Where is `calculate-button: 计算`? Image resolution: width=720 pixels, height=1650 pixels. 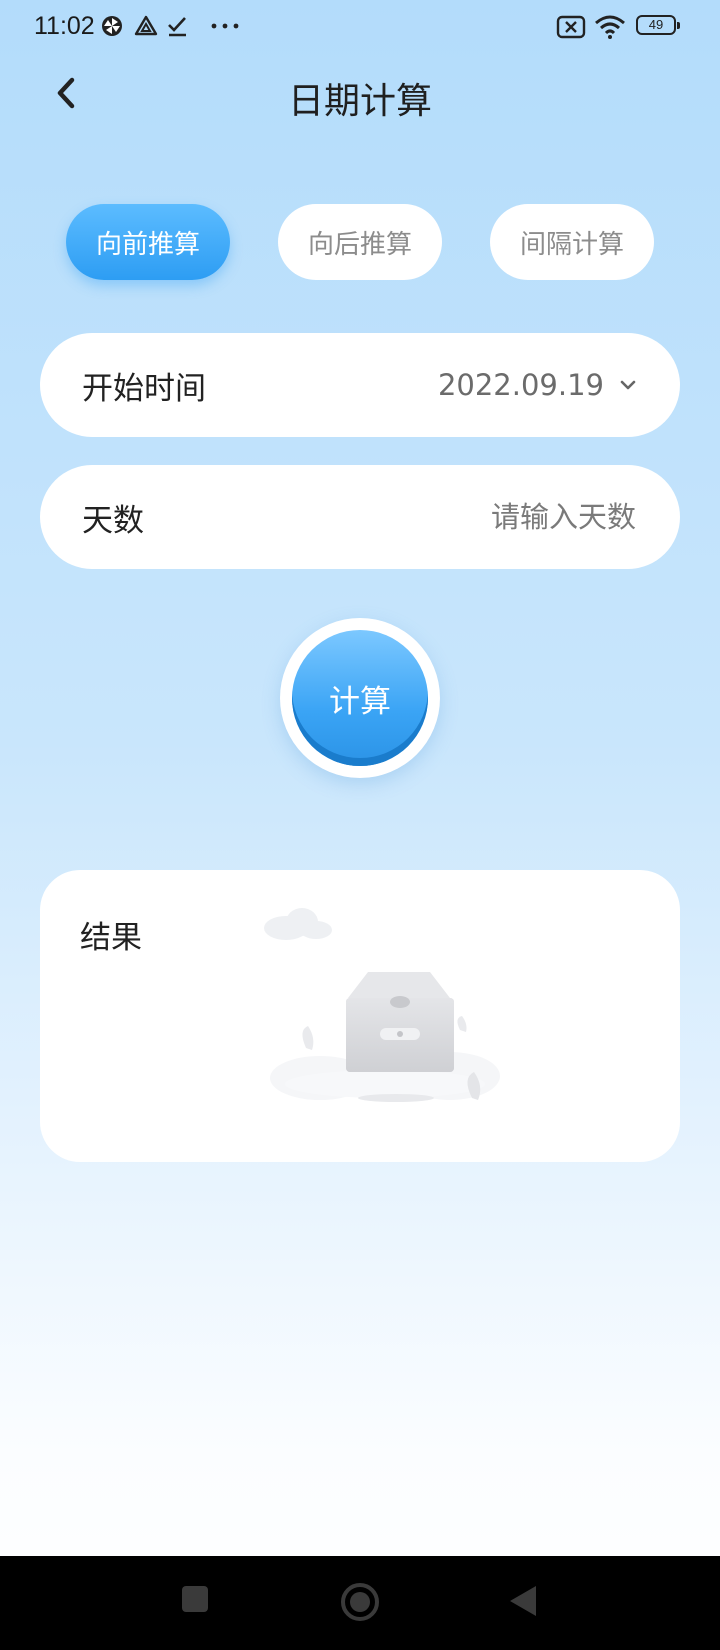 calculate-button: 计算 is located at coordinates (360, 698).